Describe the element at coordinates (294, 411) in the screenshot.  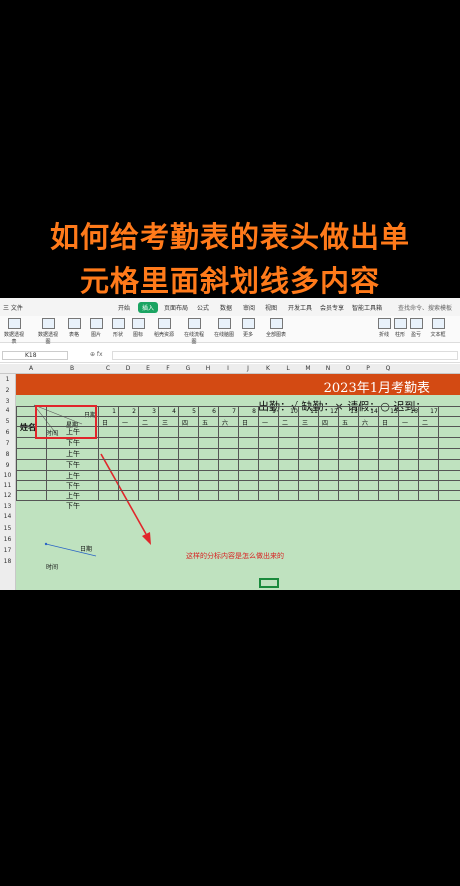
I see `day-number-cell: 10` at that location.